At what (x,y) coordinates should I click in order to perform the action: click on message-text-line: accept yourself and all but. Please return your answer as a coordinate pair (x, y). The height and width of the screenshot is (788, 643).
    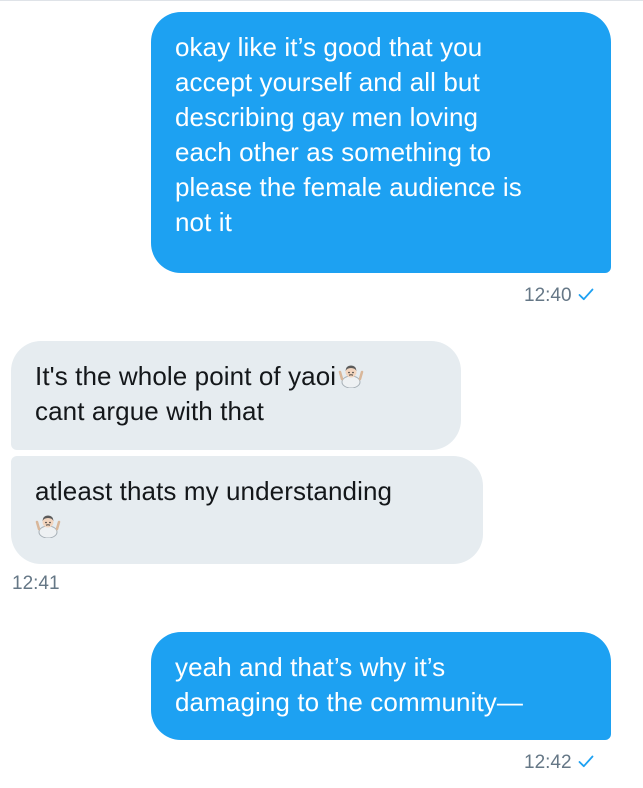
    Looking at the image, I should click on (327, 82).